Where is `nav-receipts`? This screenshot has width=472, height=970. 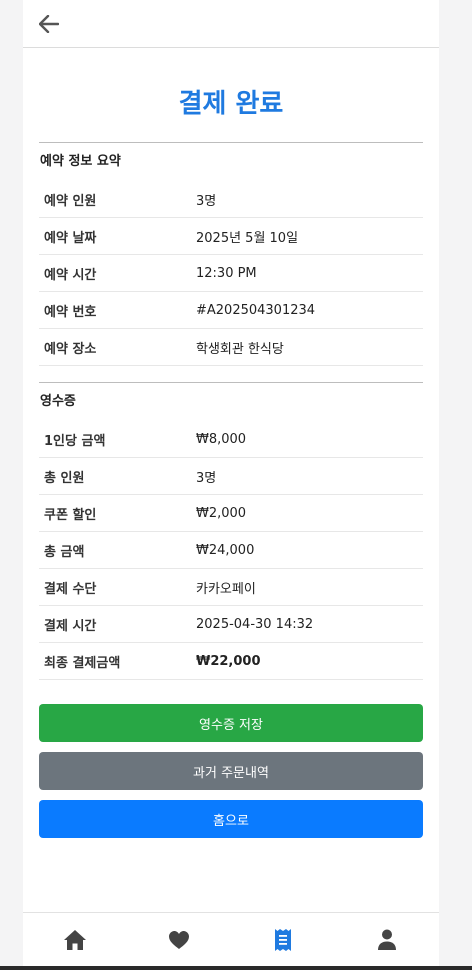 nav-receipts is located at coordinates (283, 940).